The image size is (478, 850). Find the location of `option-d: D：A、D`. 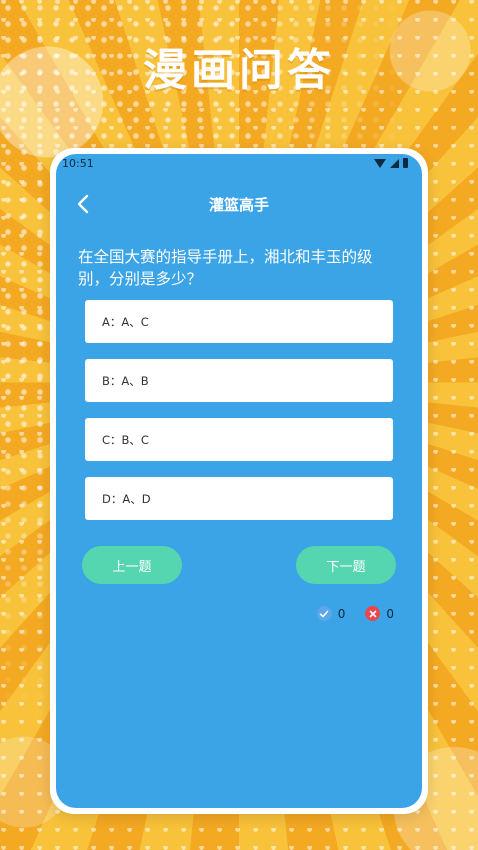

option-d: D：A、D is located at coordinates (239, 498).